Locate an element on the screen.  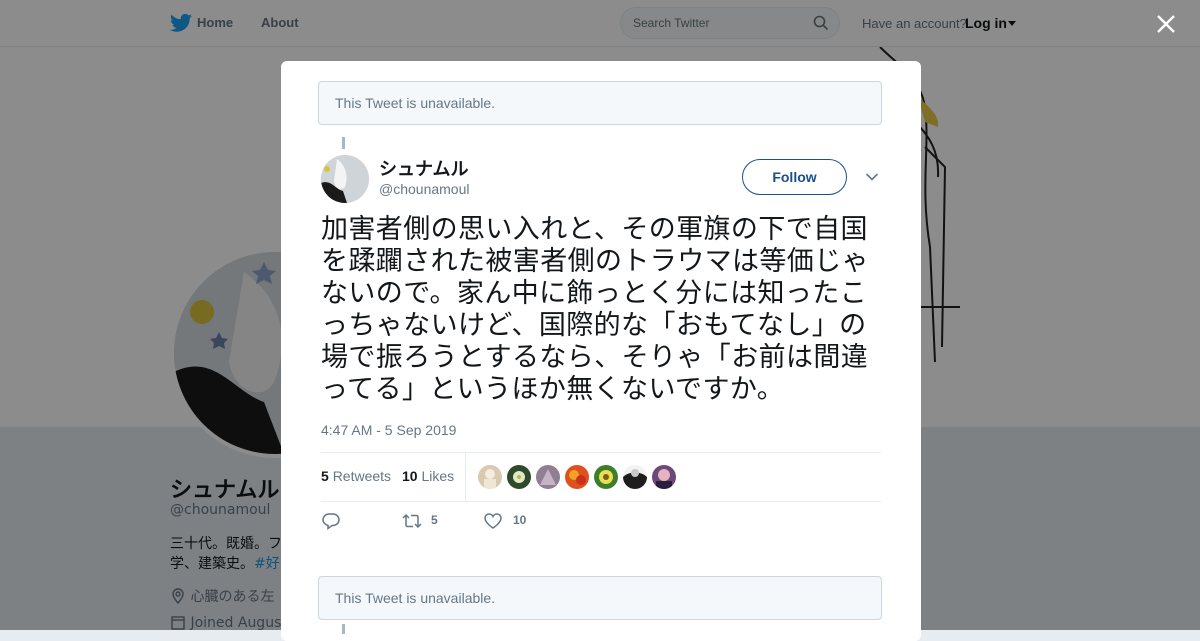
retweets-stat: 5 Retweets is located at coordinates (356, 476).